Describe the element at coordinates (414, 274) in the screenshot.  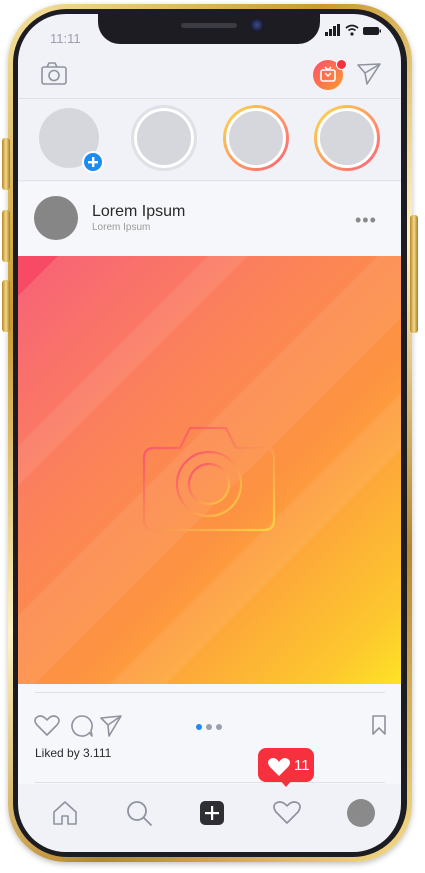
I see `power-button-right` at that location.